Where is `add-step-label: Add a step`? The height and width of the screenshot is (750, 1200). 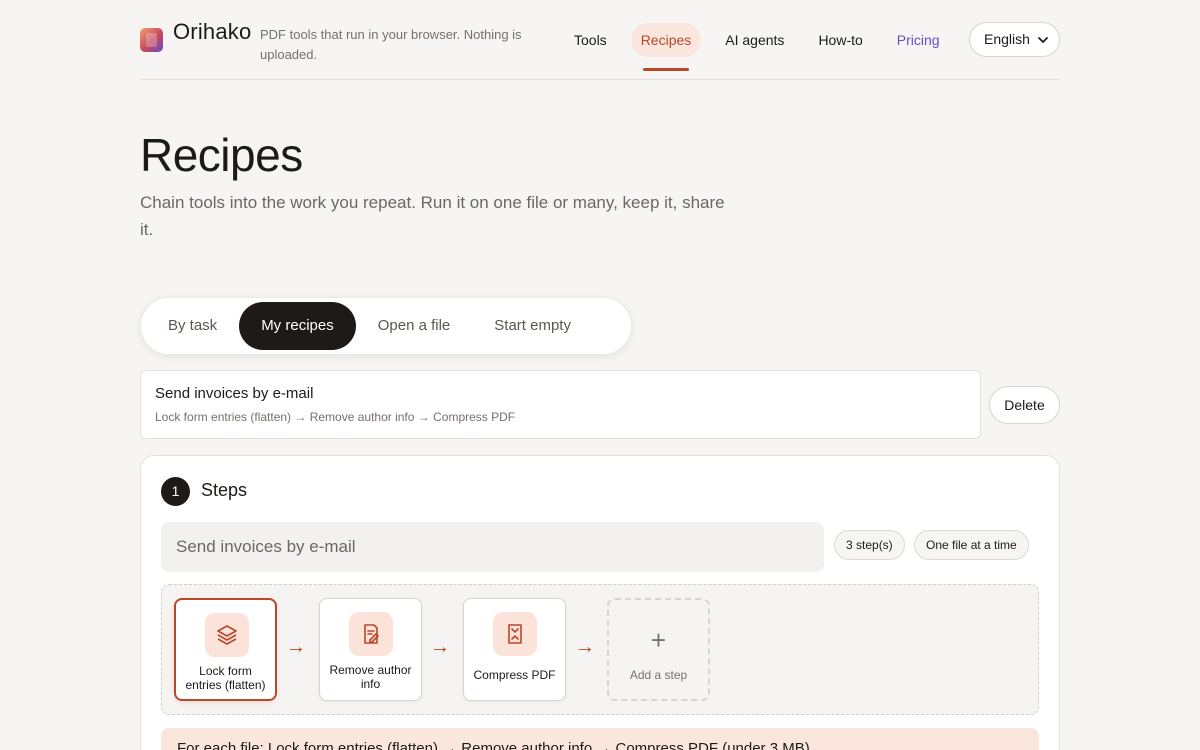
add-step-label: Add a step is located at coordinates (658, 675).